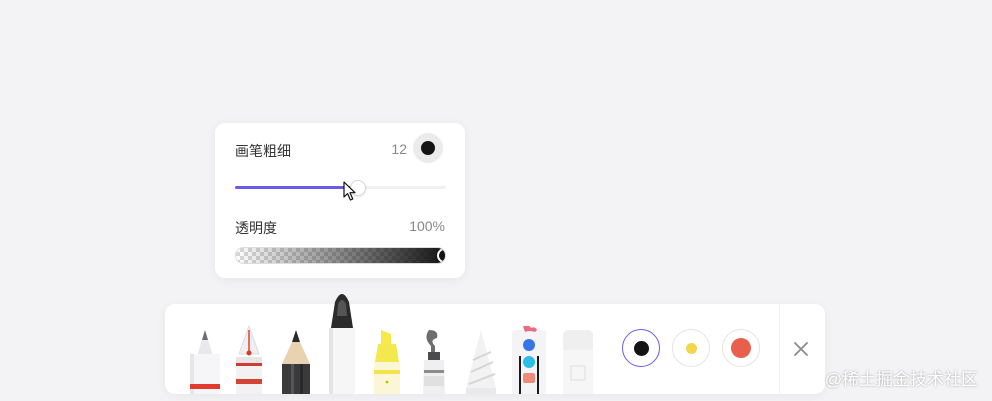 The width and height of the screenshot is (992, 401). I want to click on color-option-black, so click(641, 348).